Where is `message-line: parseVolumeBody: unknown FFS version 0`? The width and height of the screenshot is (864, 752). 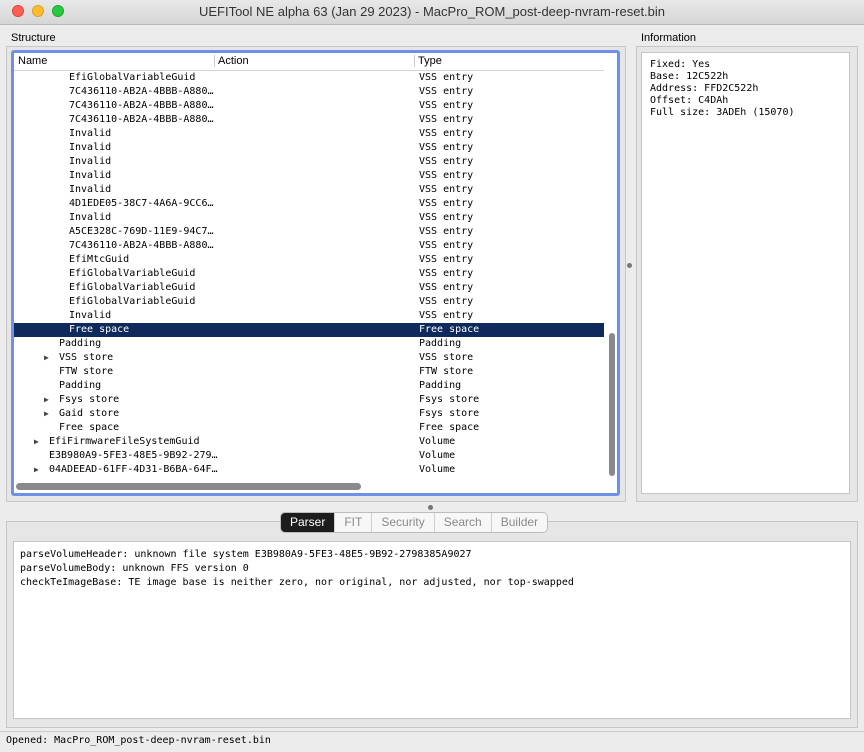 message-line: parseVolumeBody: unknown FFS version 0 is located at coordinates (297, 569).